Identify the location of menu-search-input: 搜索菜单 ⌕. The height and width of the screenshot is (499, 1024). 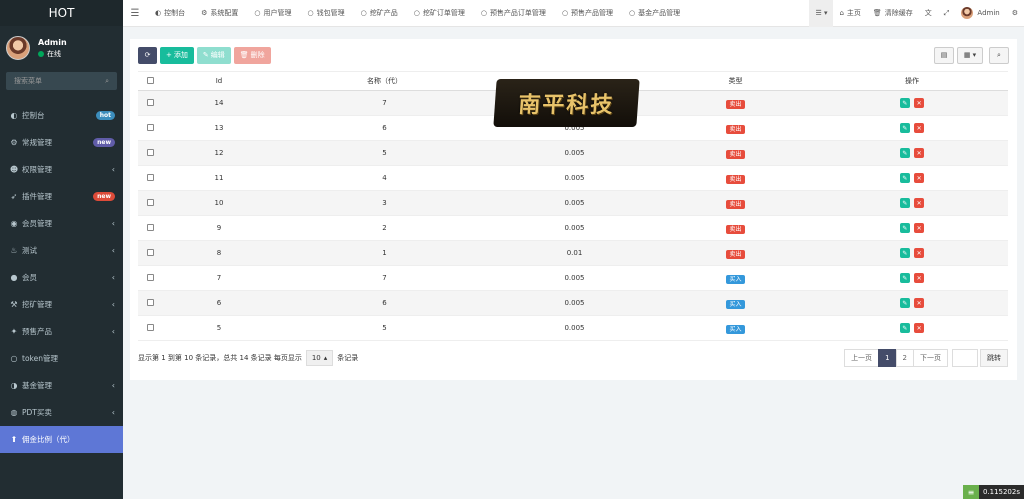
(61, 81).